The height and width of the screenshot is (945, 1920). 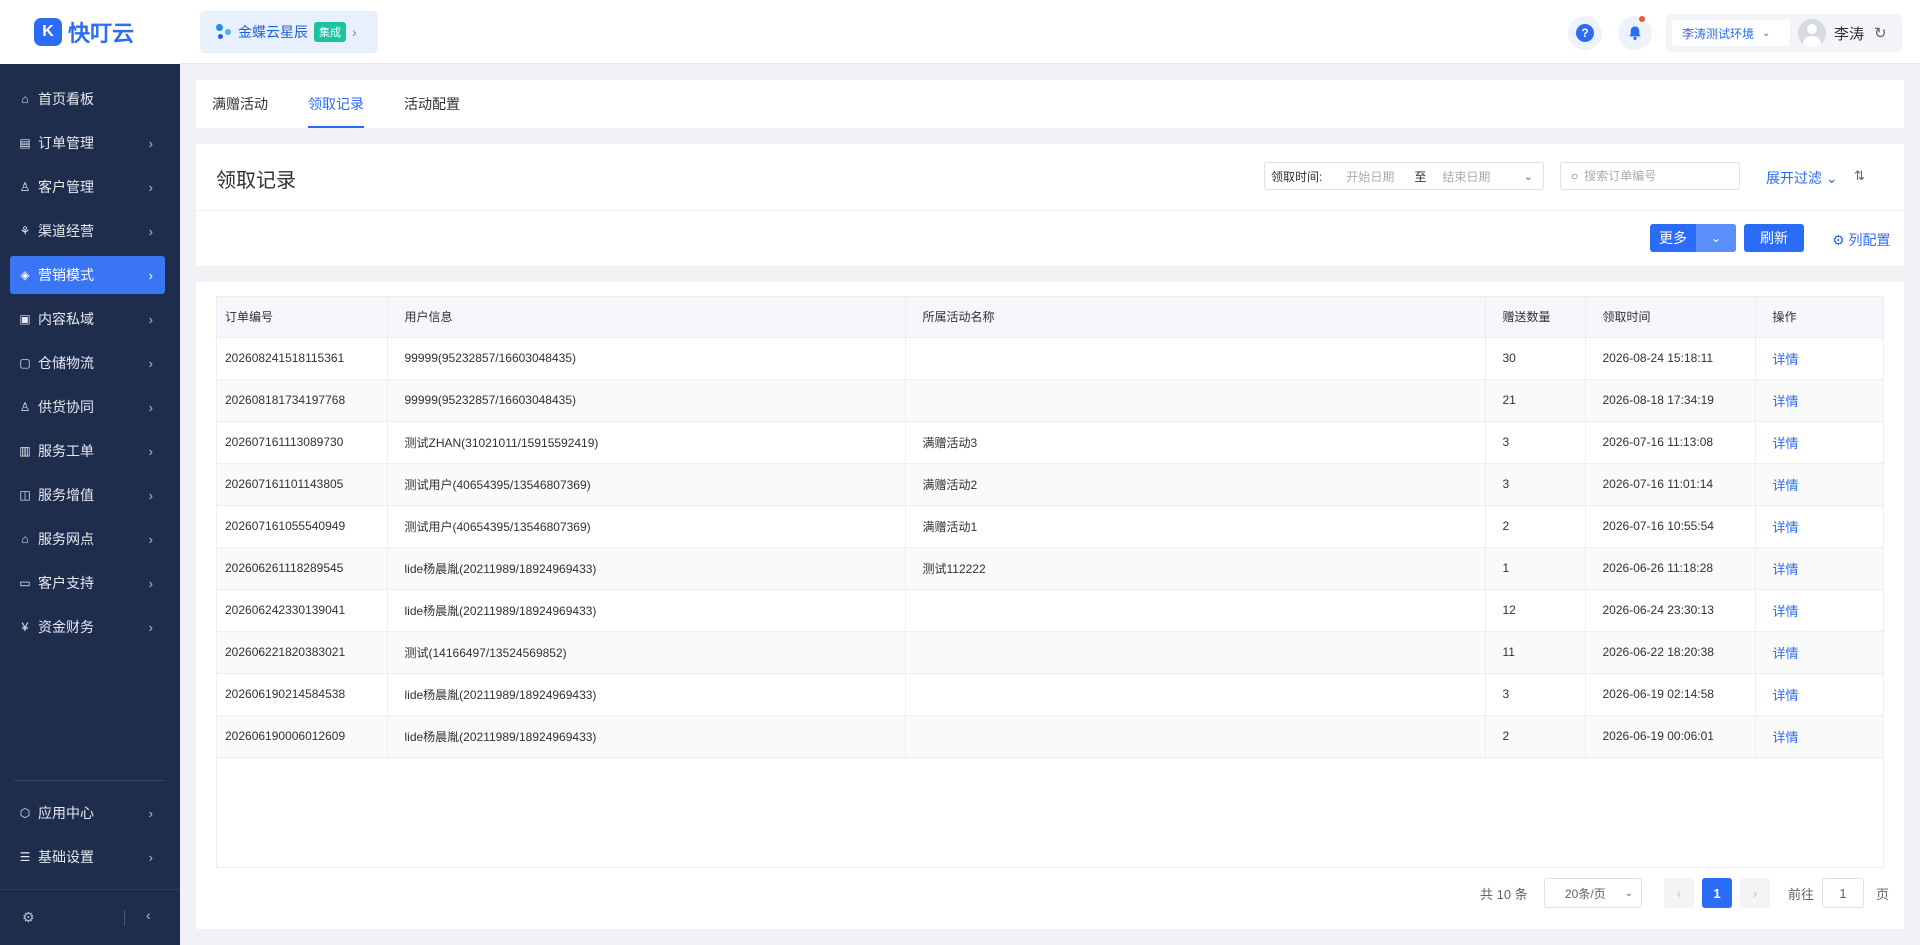 I want to click on gear-icon: ⚙, so click(x=28, y=917).